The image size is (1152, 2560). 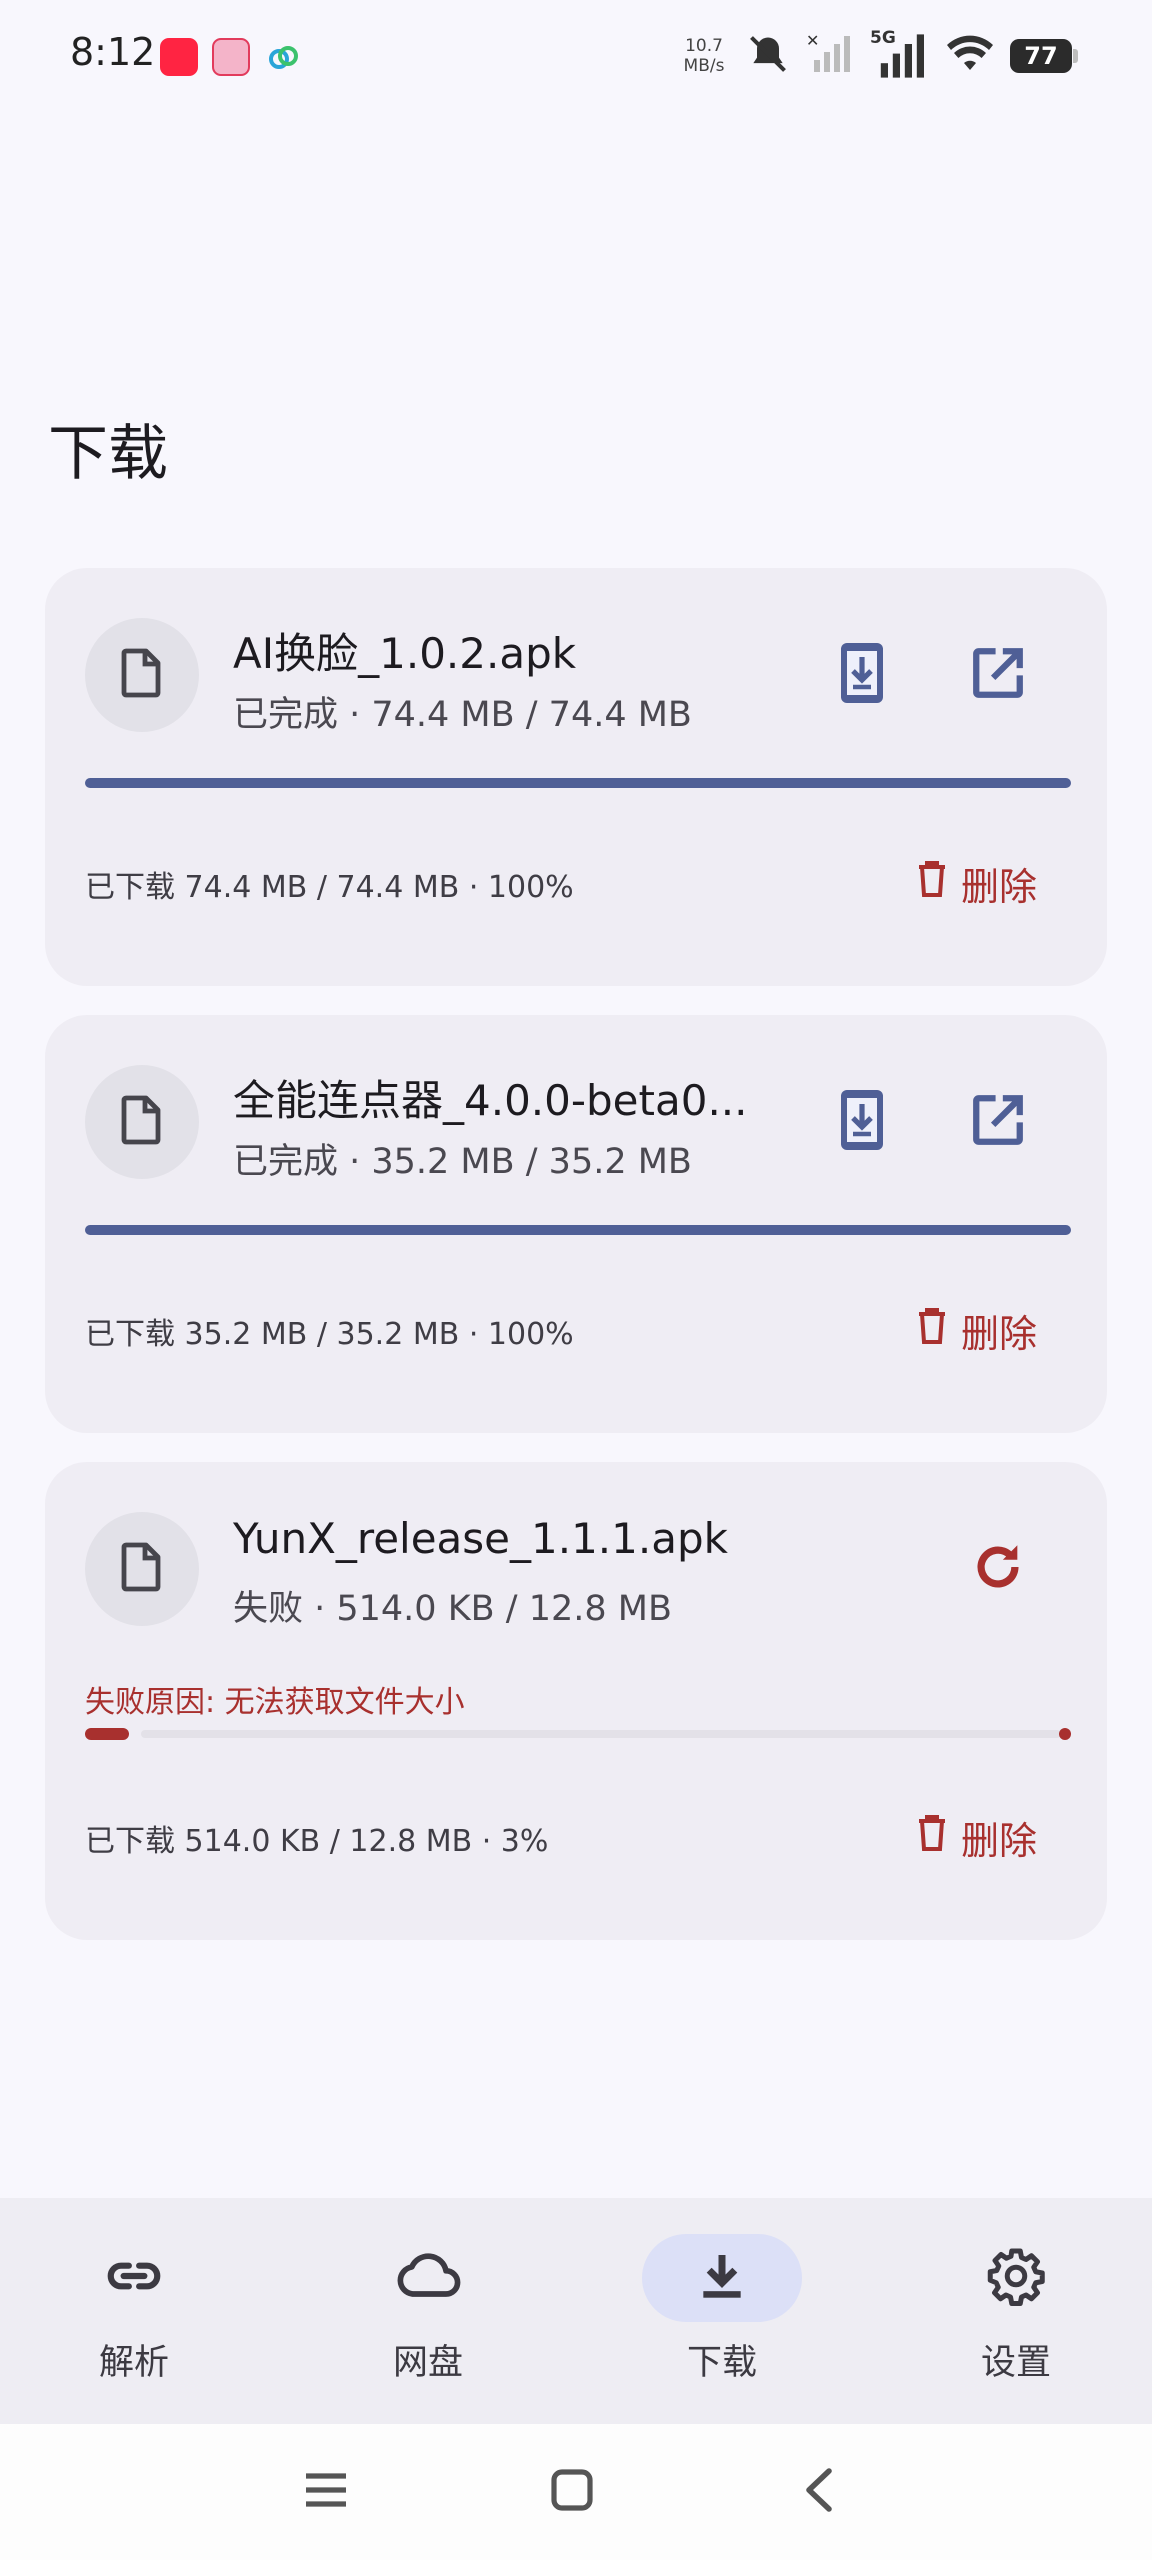 What do you see at coordinates (1016, 2278) in the screenshot?
I see `gear-icon` at bounding box center [1016, 2278].